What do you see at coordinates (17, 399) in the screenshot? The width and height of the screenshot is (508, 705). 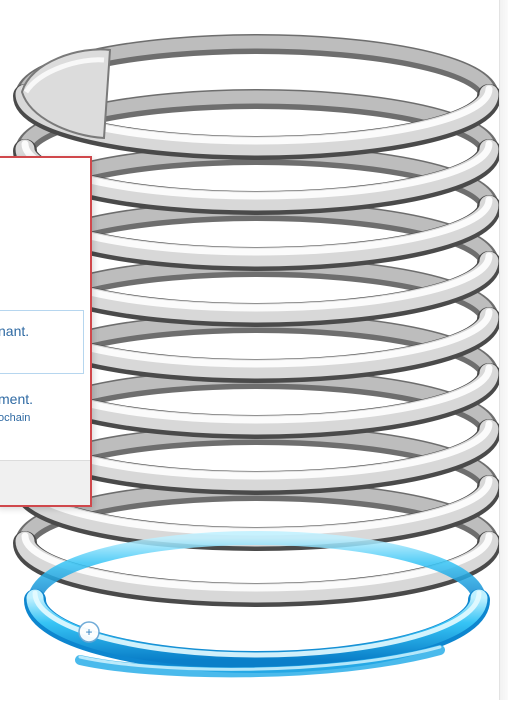 I see `message-text: ment.` at bounding box center [17, 399].